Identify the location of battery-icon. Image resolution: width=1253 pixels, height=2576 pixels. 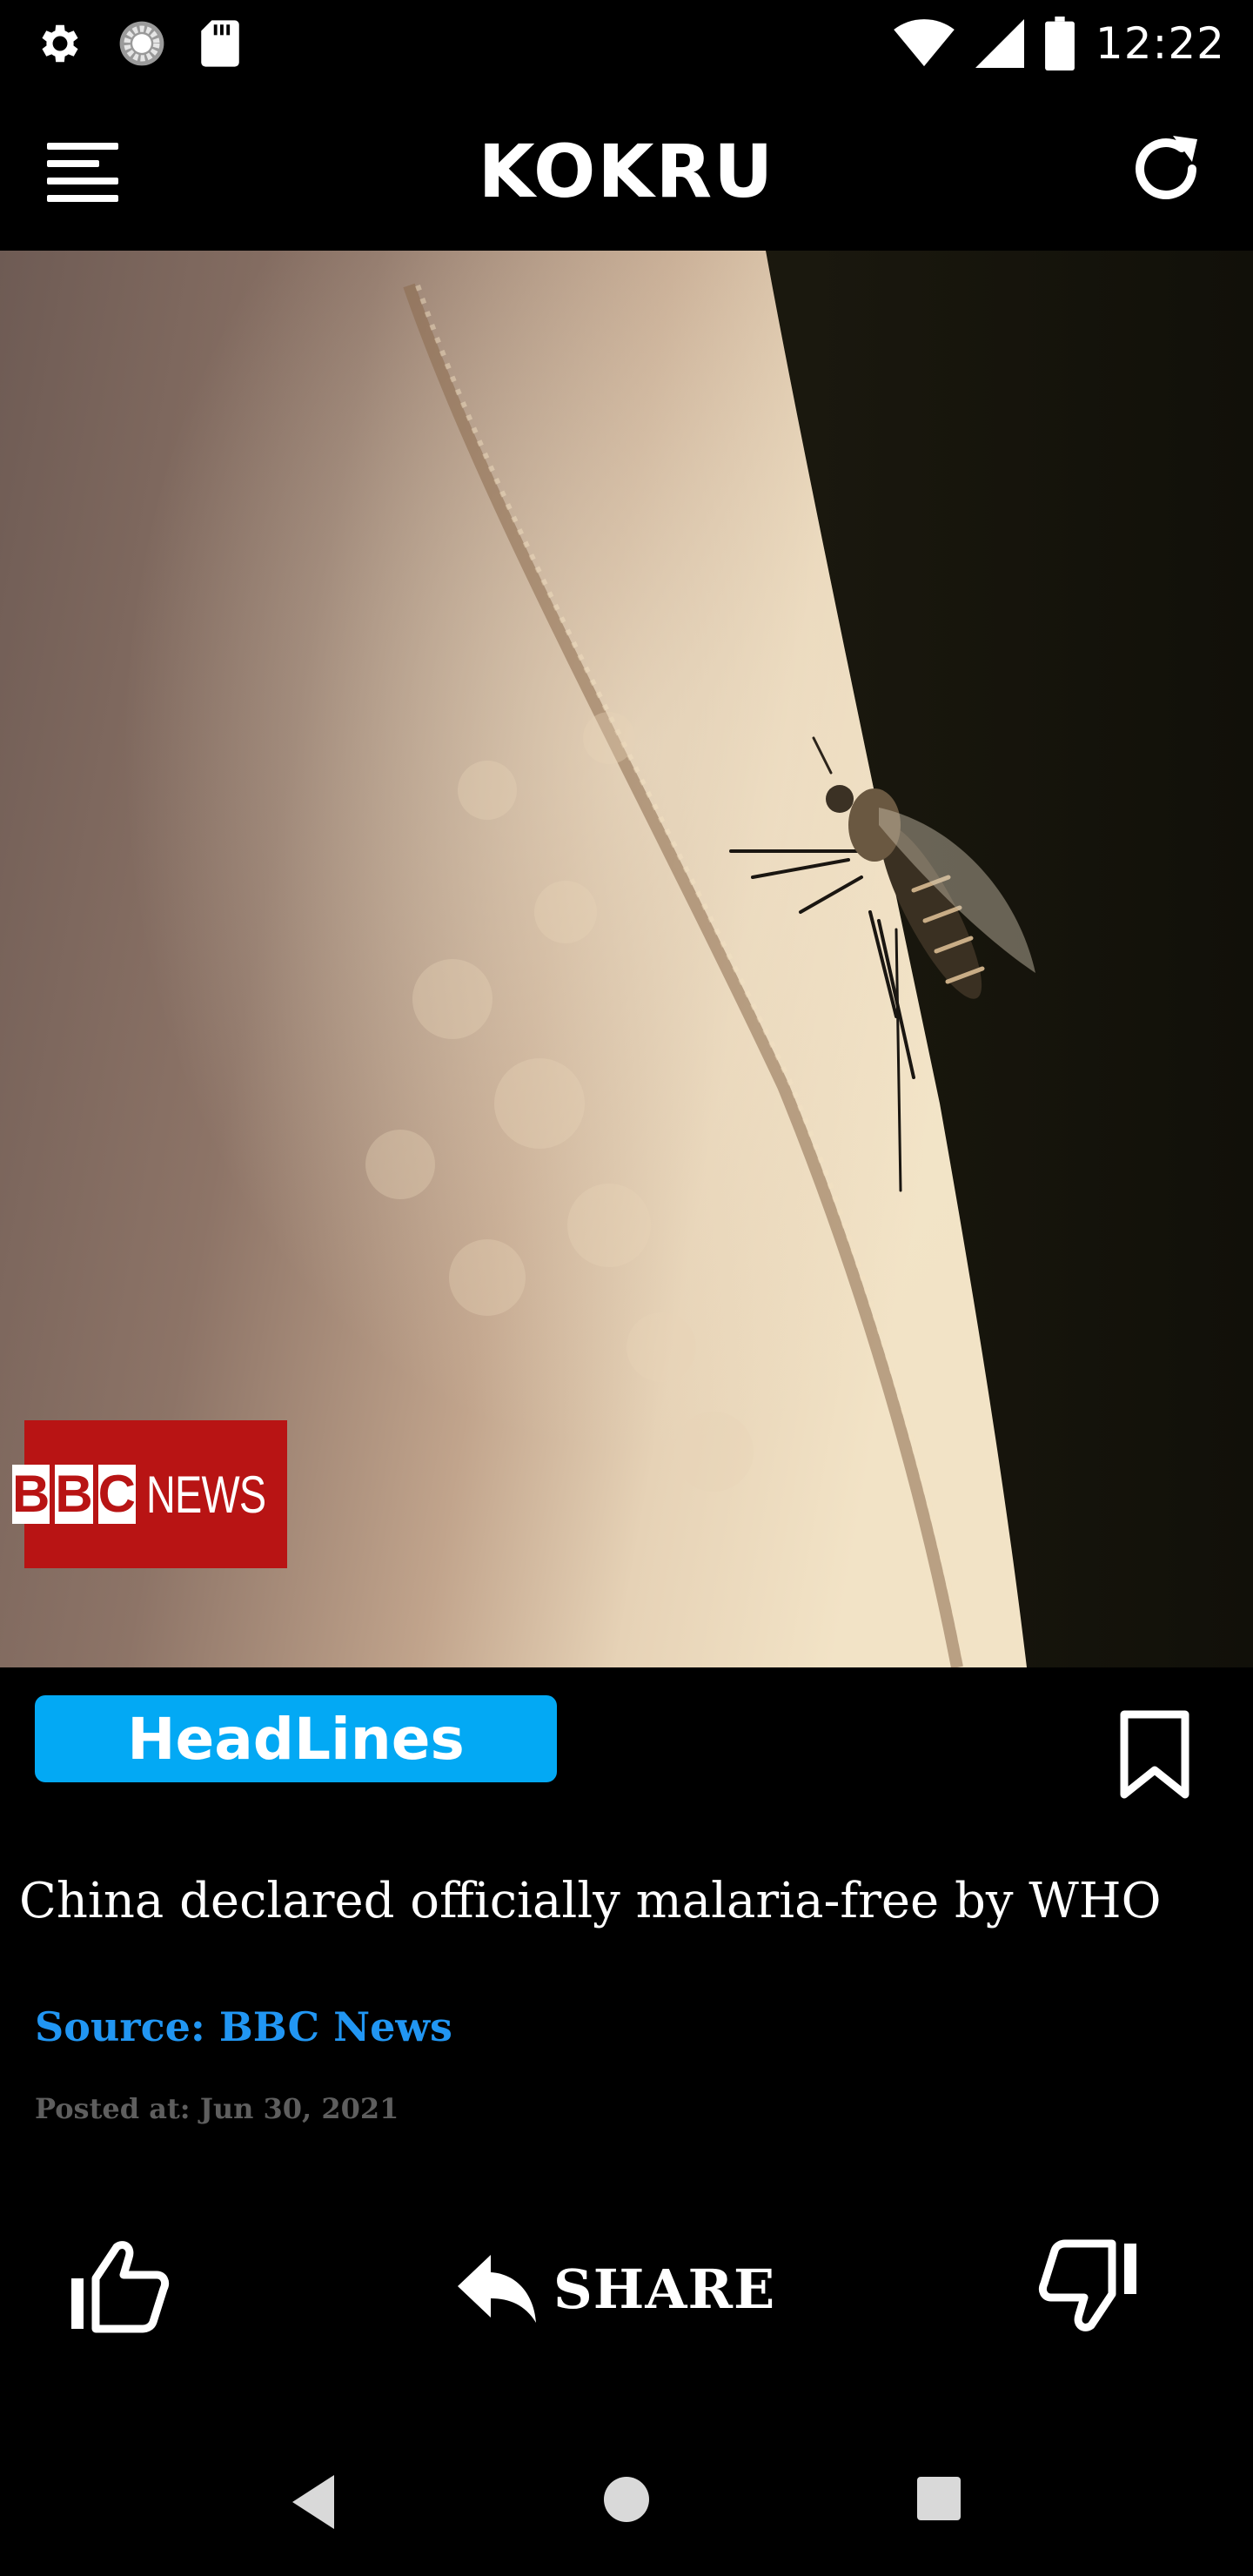
(1059, 43).